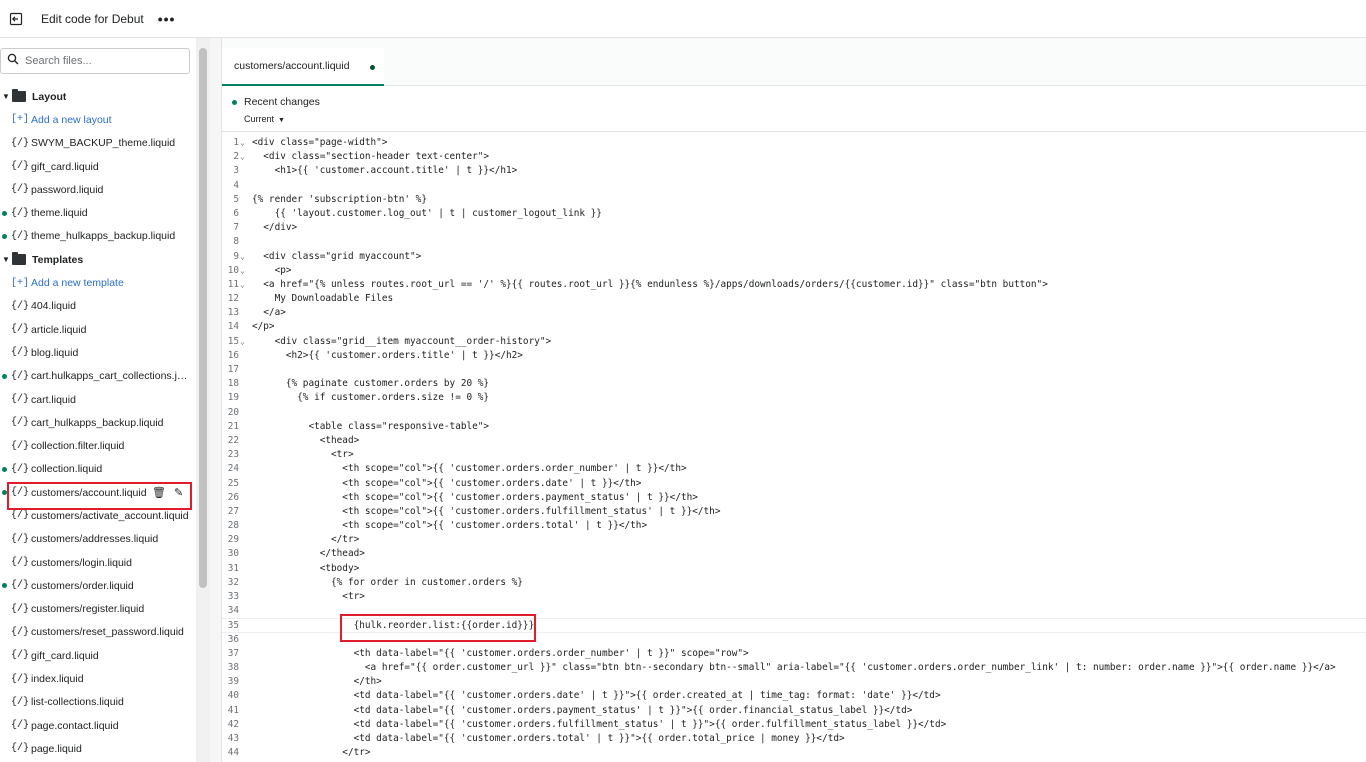  I want to click on exit-icon, so click(16, 19).